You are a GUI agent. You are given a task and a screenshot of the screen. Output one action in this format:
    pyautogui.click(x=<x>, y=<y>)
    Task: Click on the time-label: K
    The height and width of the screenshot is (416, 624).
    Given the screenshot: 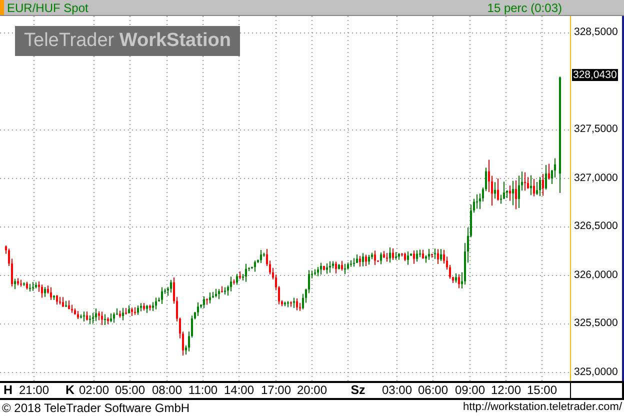 What is the action you would take?
    pyautogui.click(x=70, y=390)
    